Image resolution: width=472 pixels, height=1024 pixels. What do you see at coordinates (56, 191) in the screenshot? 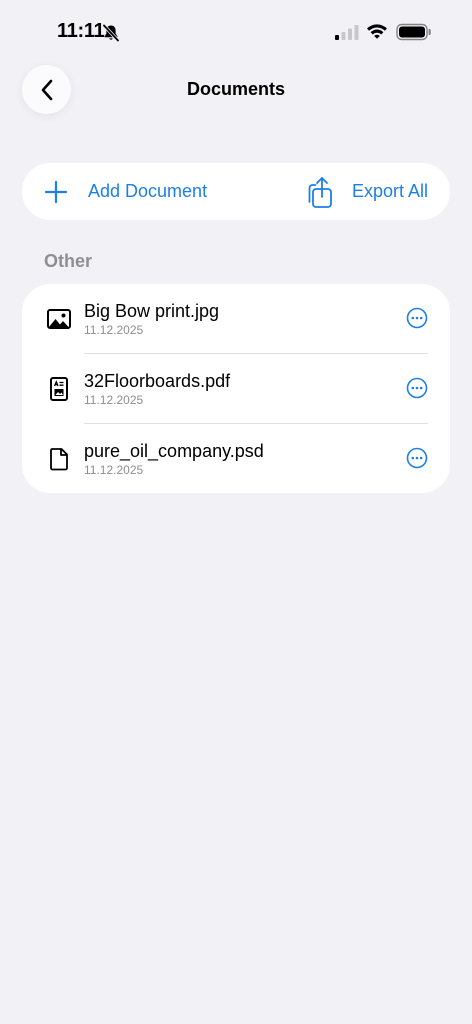
I see `plus-icon` at bounding box center [56, 191].